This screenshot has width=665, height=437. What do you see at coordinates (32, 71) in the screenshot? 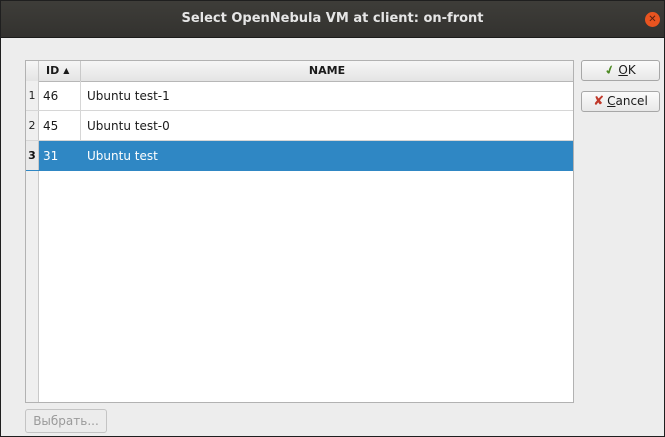
I see `header-corner` at bounding box center [32, 71].